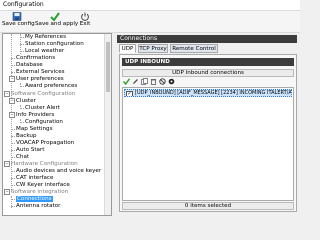  Describe the element at coordinates (26, 136) in the screenshot. I see `tree-item-backup: Backup` at that location.